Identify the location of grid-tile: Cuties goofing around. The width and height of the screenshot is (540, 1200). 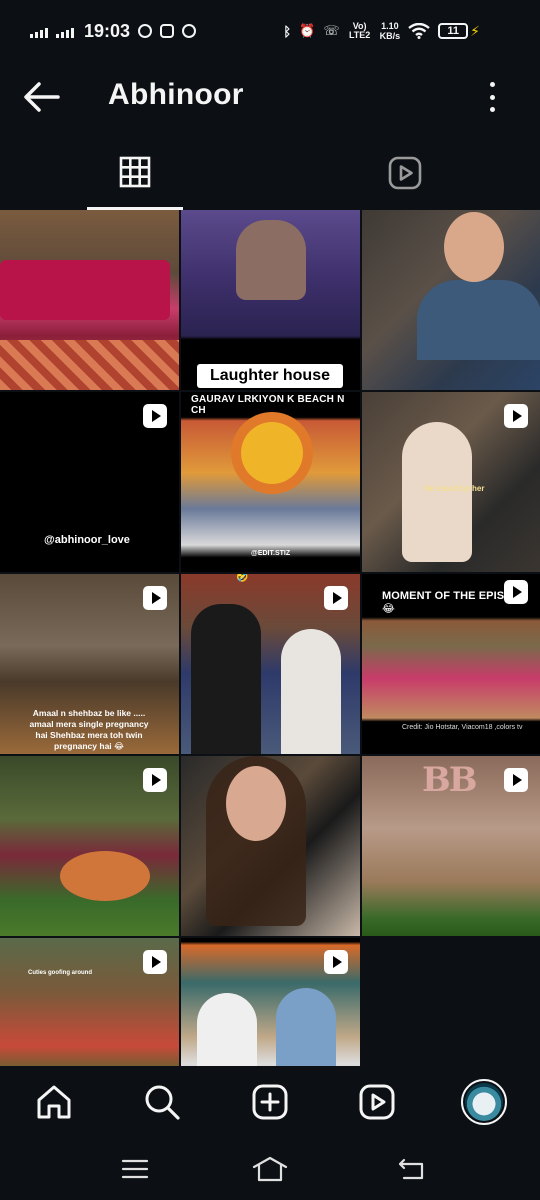
(89, 1002).